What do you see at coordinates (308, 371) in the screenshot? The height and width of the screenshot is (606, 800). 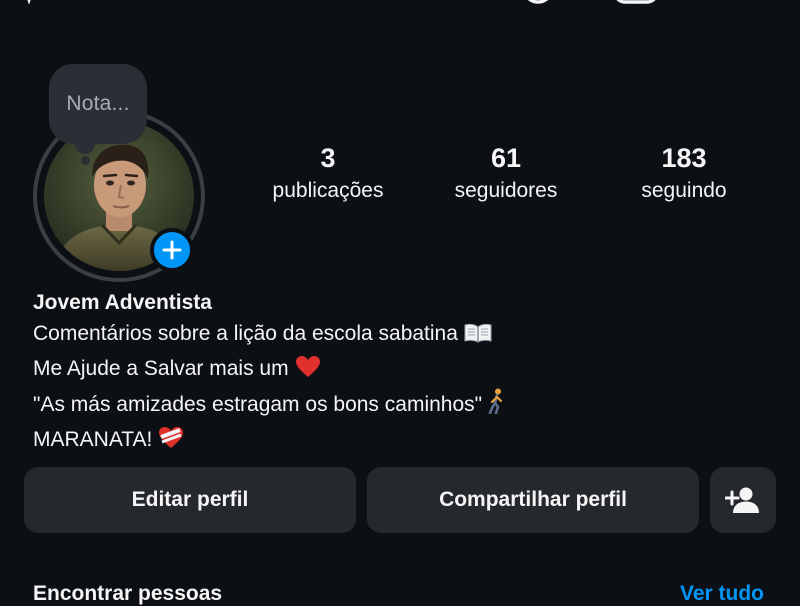 I see `red-heart-icon` at bounding box center [308, 371].